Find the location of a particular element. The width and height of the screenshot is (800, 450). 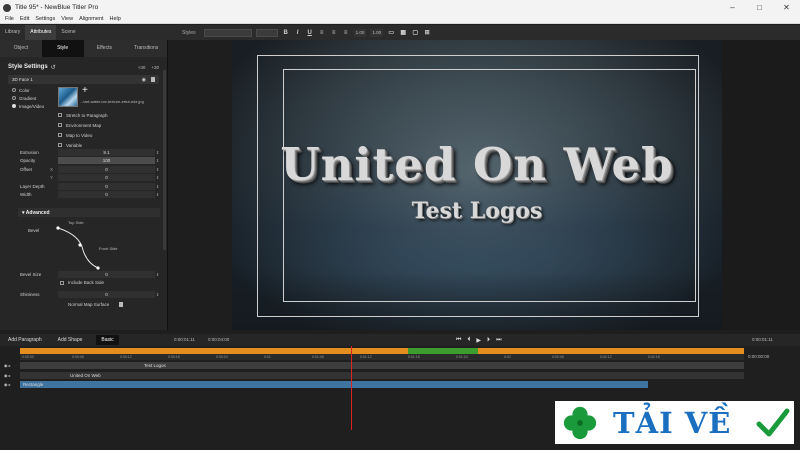

tab-attributes: Attributes is located at coordinates (41, 32).